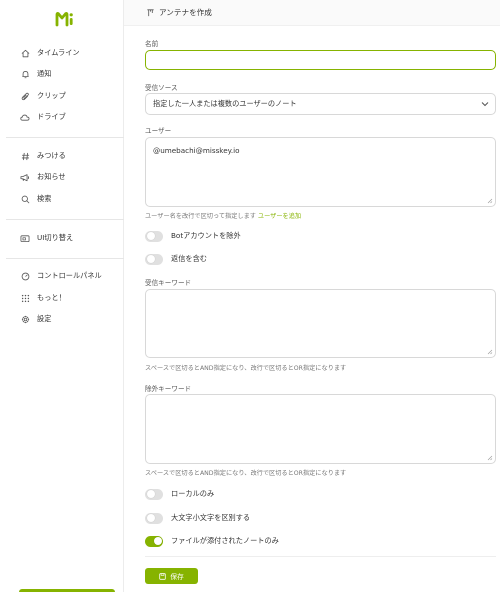  Describe the element at coordinates (58, 52) in the screenshot. I see `sidebar-item-label: タイムライン` at that location.